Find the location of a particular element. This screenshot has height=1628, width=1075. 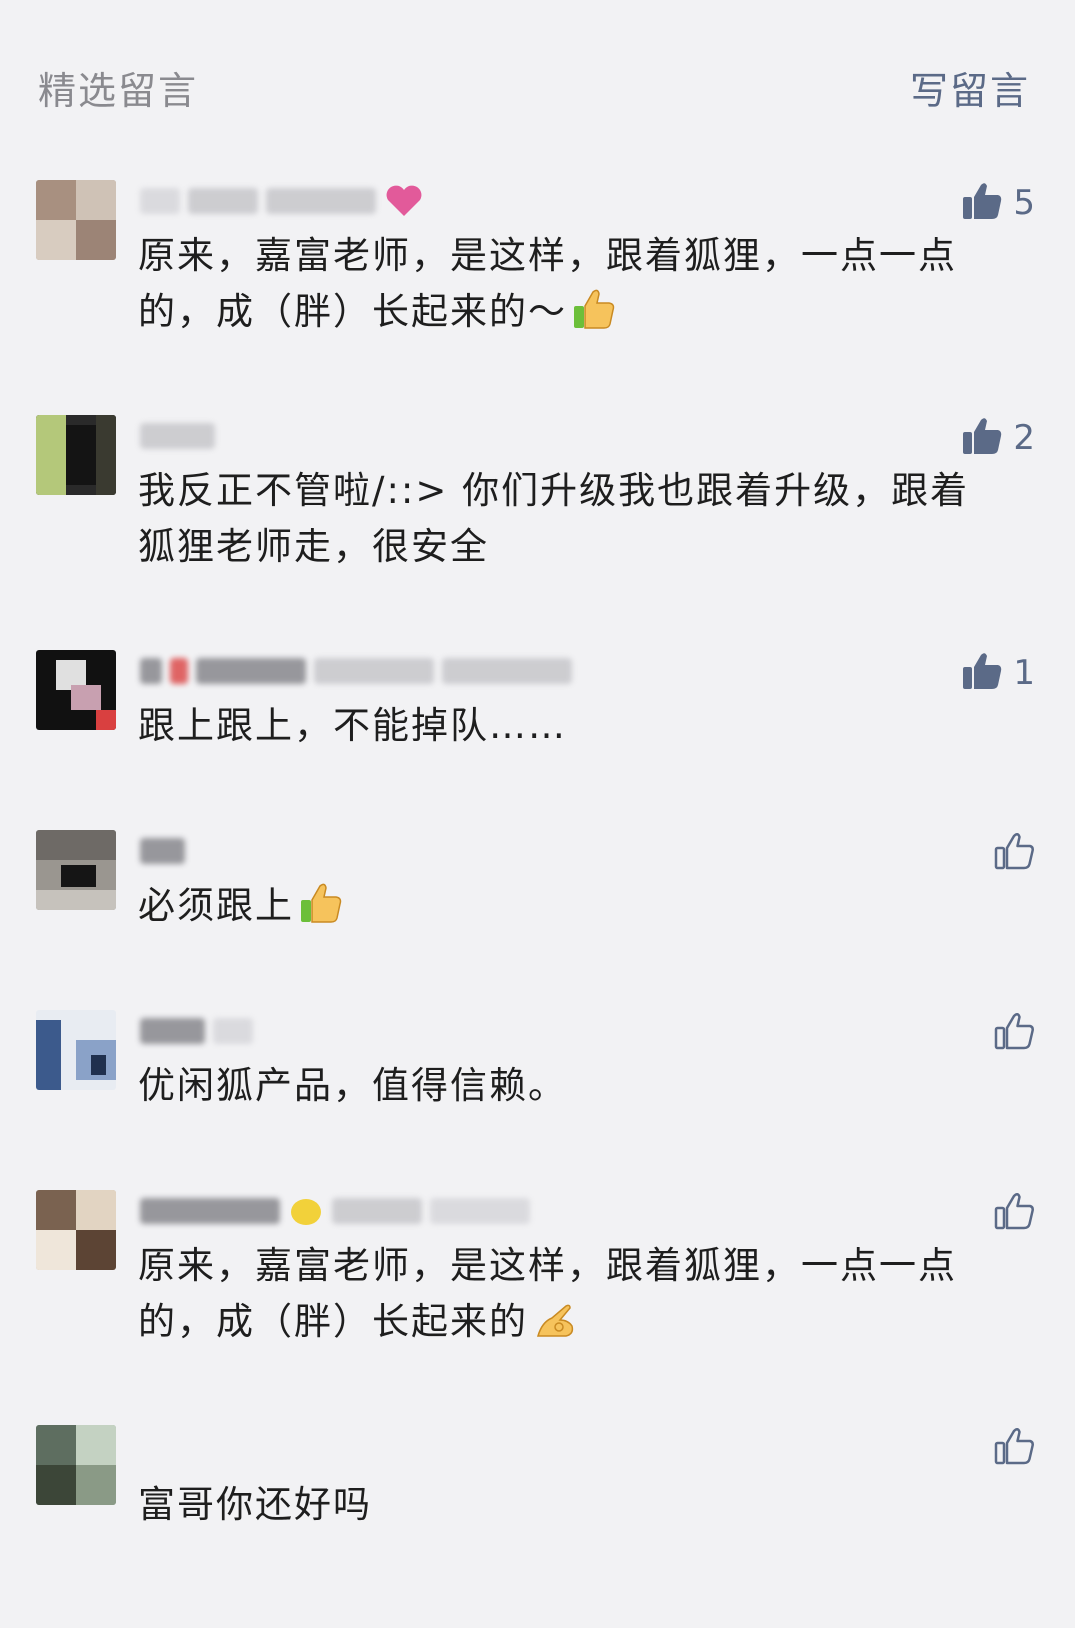

write-comment-button: 写留言 is located at coordinates (970, 87).